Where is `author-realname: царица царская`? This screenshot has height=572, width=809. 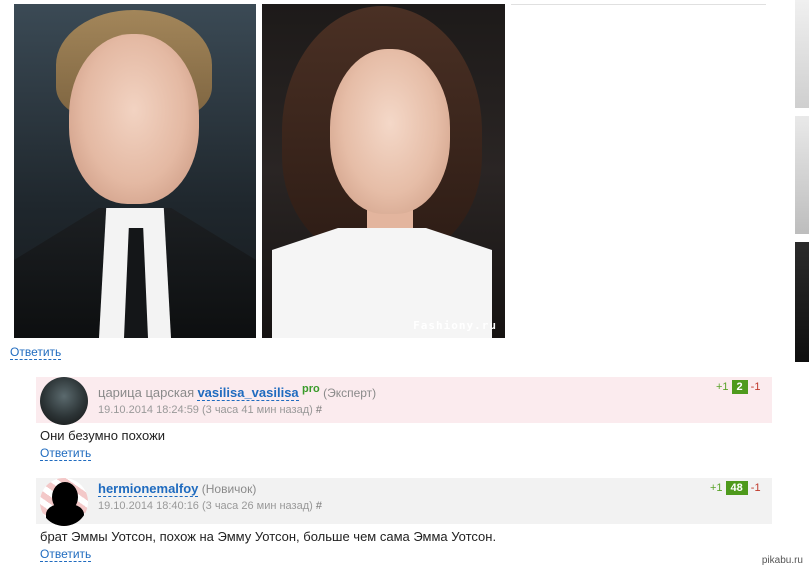
author-realname: царица царская is located at coordinates (146, 392).